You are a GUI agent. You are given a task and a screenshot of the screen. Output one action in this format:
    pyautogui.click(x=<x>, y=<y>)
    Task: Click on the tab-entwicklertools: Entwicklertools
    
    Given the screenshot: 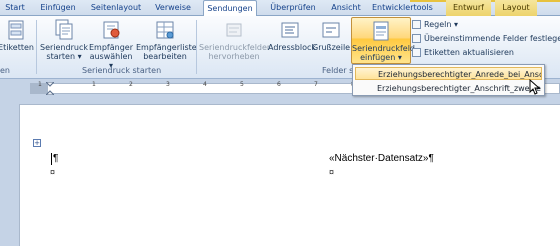 What is the action you would take?
    pyautogui.click(x=402, y=8)
    